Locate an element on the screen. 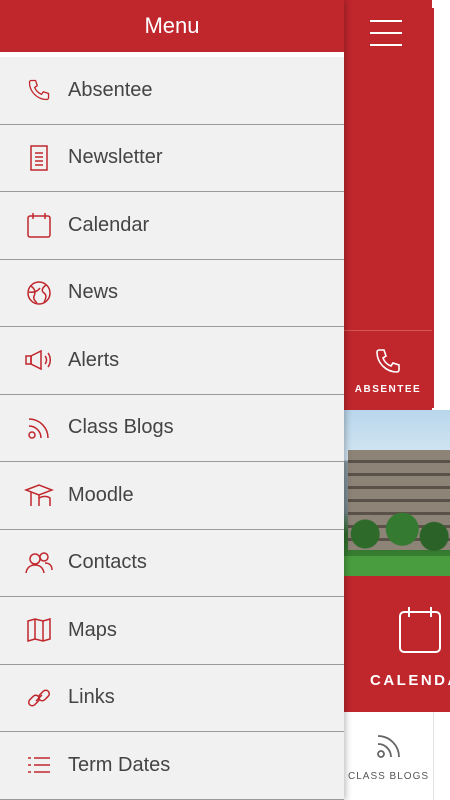 Image resolution: width=450 pixels, height=800 pixels. menu-item-alerts: Alerts is located at coordinates (172, 361).